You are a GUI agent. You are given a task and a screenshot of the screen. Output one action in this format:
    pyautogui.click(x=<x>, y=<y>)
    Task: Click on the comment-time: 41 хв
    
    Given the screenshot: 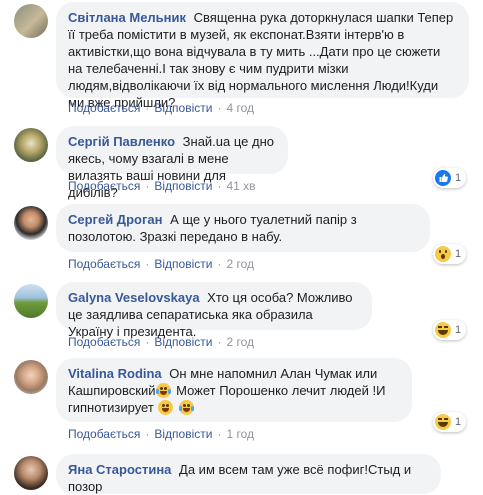 What is the action you would take?
    pyautogui.click(x=240, y=186)
    